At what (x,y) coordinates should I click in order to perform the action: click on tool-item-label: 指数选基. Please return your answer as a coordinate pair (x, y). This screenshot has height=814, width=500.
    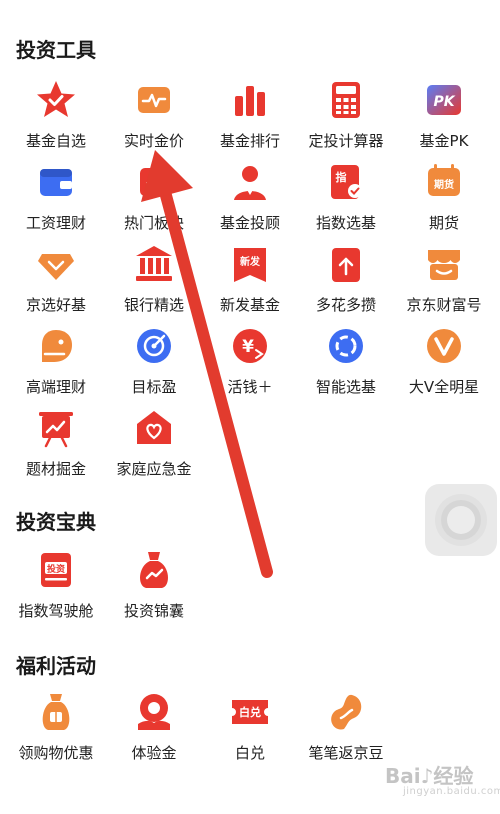
    Looking at the image, I should click on (345, 223).